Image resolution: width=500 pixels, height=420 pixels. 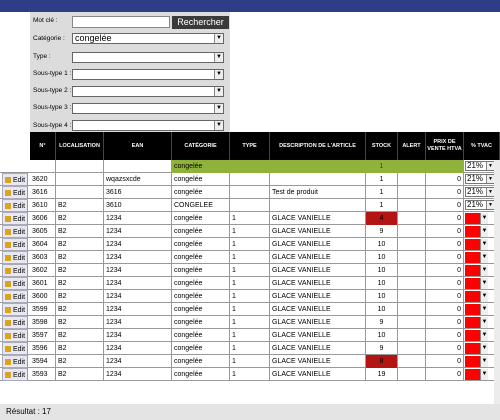 I want to click on cell-desc: GLACE VANIELLE, so click(x=318, y=218).